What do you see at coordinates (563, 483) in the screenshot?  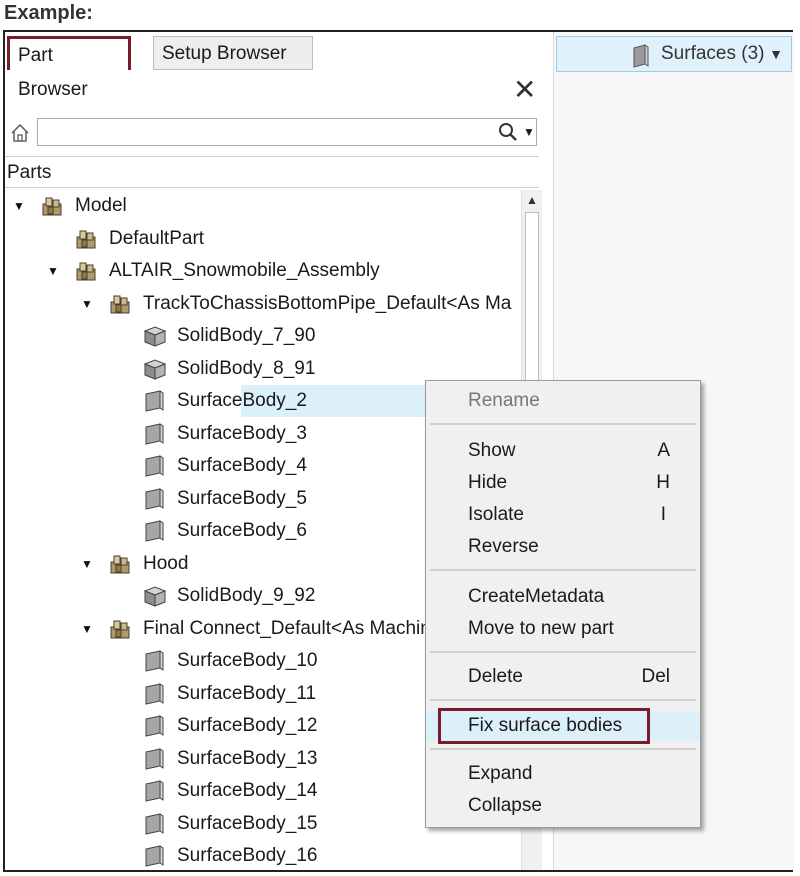 I see `menu-item-hide: Hide H` at bounding box center [563, 483].